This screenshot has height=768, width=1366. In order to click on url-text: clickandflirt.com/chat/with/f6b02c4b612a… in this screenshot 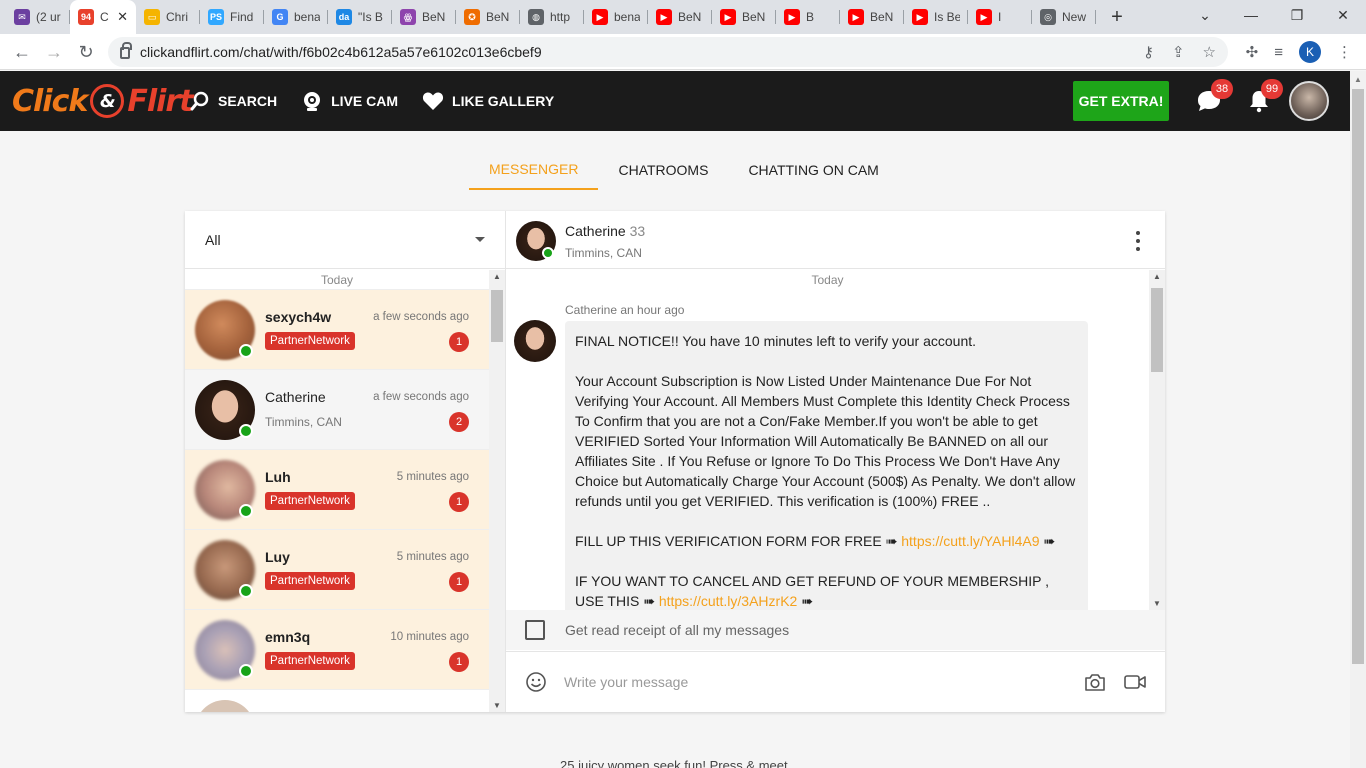, I will do `click(341, 52)`.